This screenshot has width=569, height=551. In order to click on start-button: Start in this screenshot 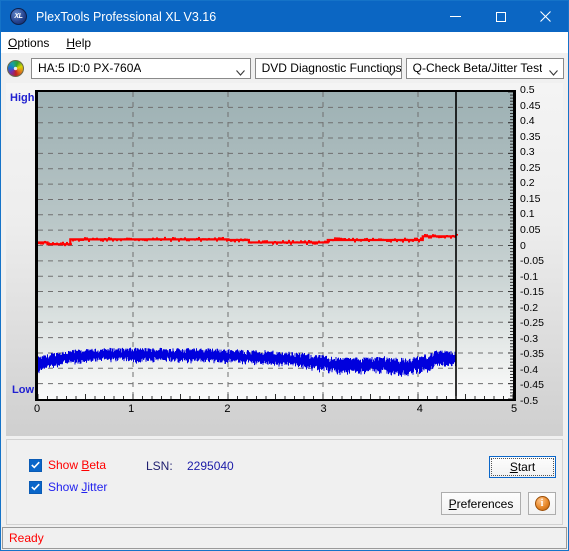, I will do `click(522, 467)`.